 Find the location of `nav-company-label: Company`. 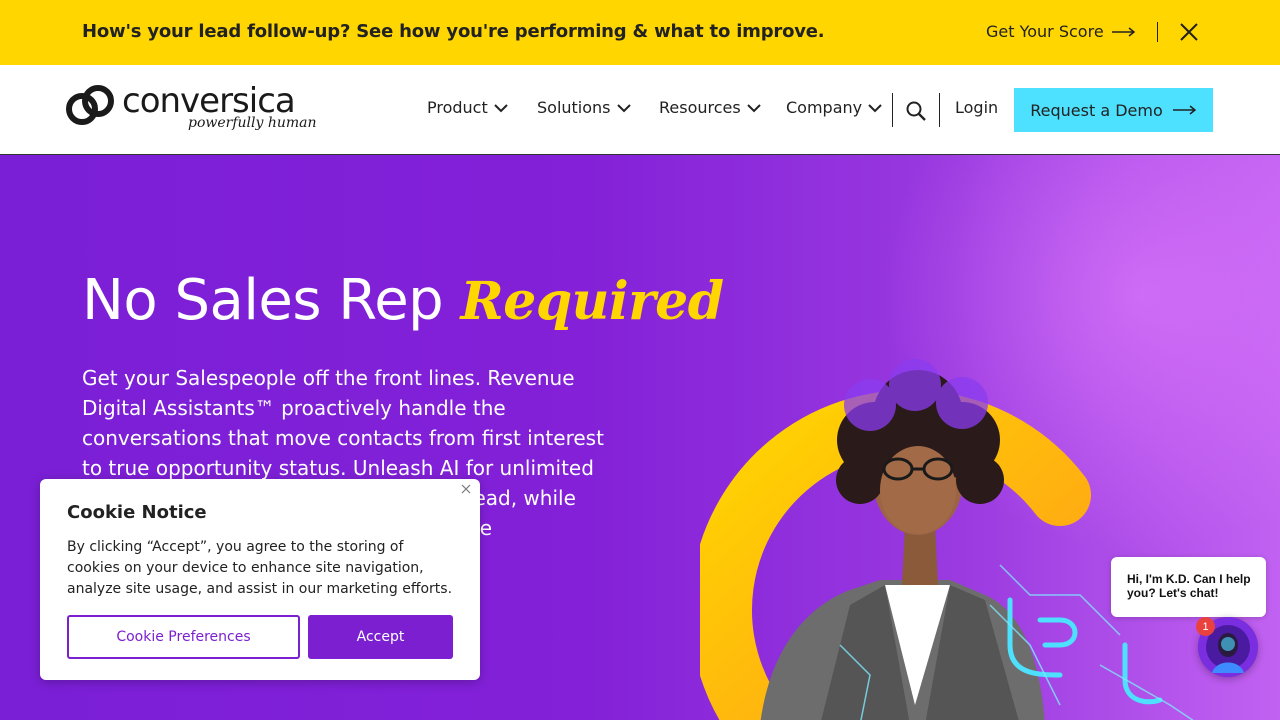

nav-company-label: Company is located at coordinates (824, 107).